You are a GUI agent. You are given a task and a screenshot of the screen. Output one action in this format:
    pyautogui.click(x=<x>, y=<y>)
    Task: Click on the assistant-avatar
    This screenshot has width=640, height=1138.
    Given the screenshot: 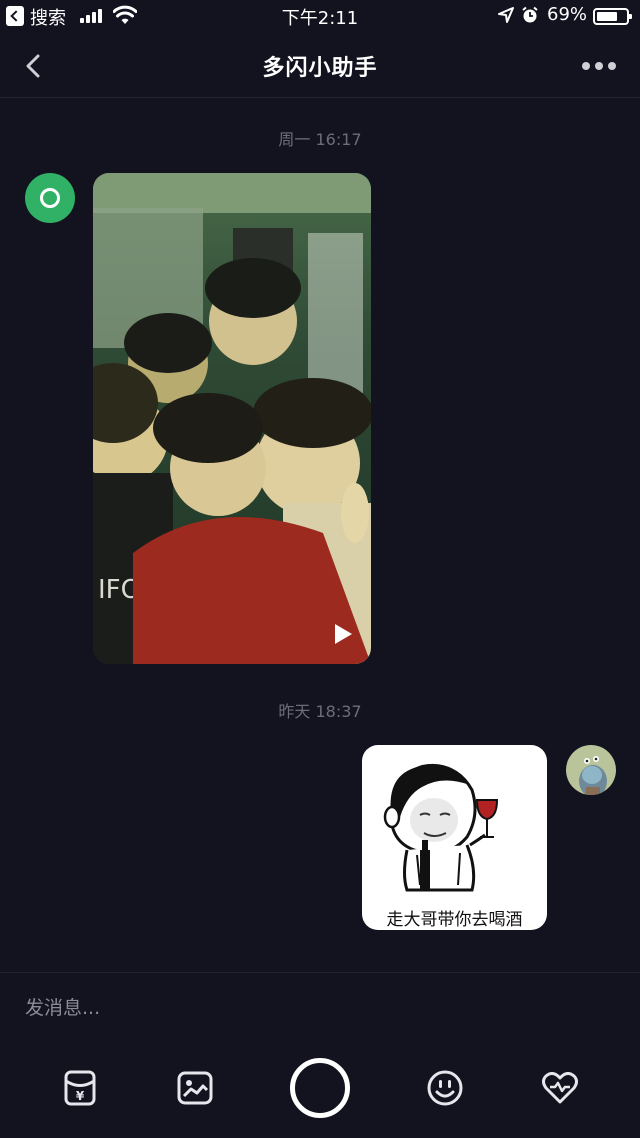 What is the action you would take?
    pyautogui.click(x=50, y=198)
    